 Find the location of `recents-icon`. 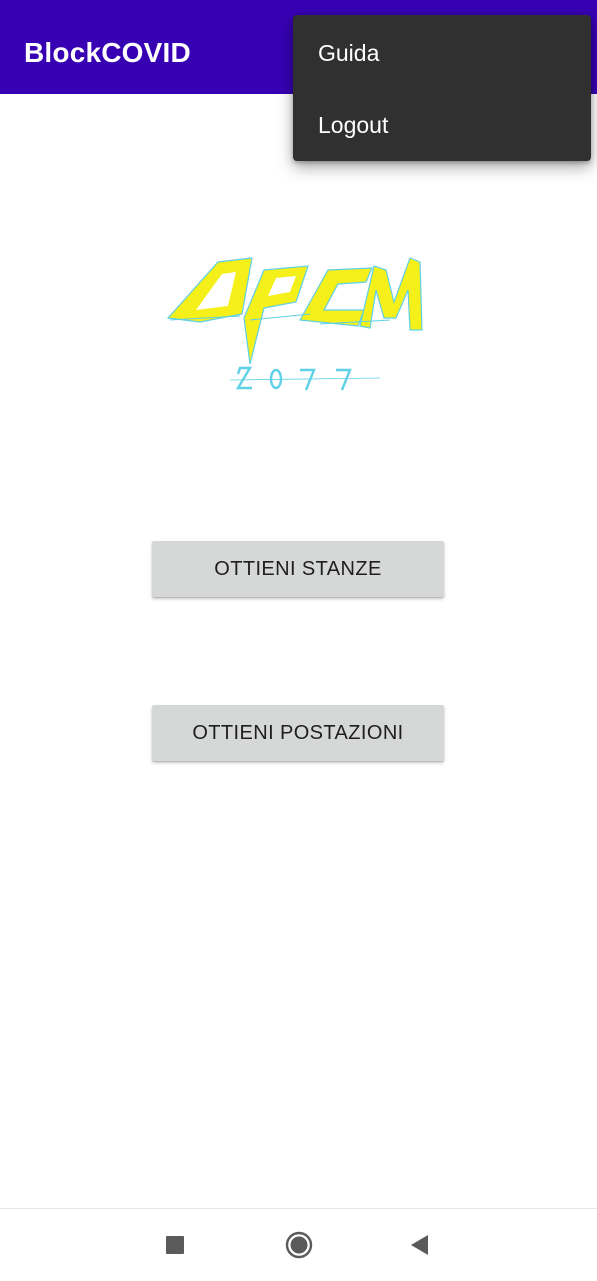

recents-icon is located at coordinates (175, 1245).